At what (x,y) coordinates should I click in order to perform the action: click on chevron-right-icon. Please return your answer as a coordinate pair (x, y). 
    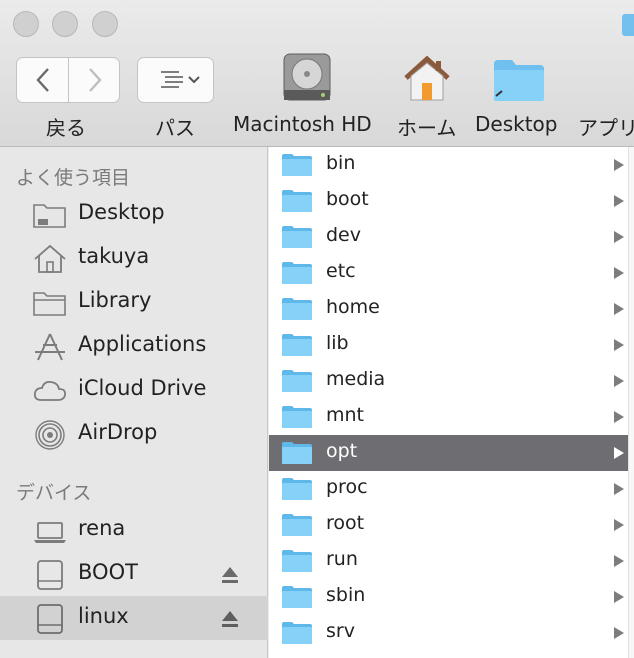
    Looking at the image, I should click on (95, 80).